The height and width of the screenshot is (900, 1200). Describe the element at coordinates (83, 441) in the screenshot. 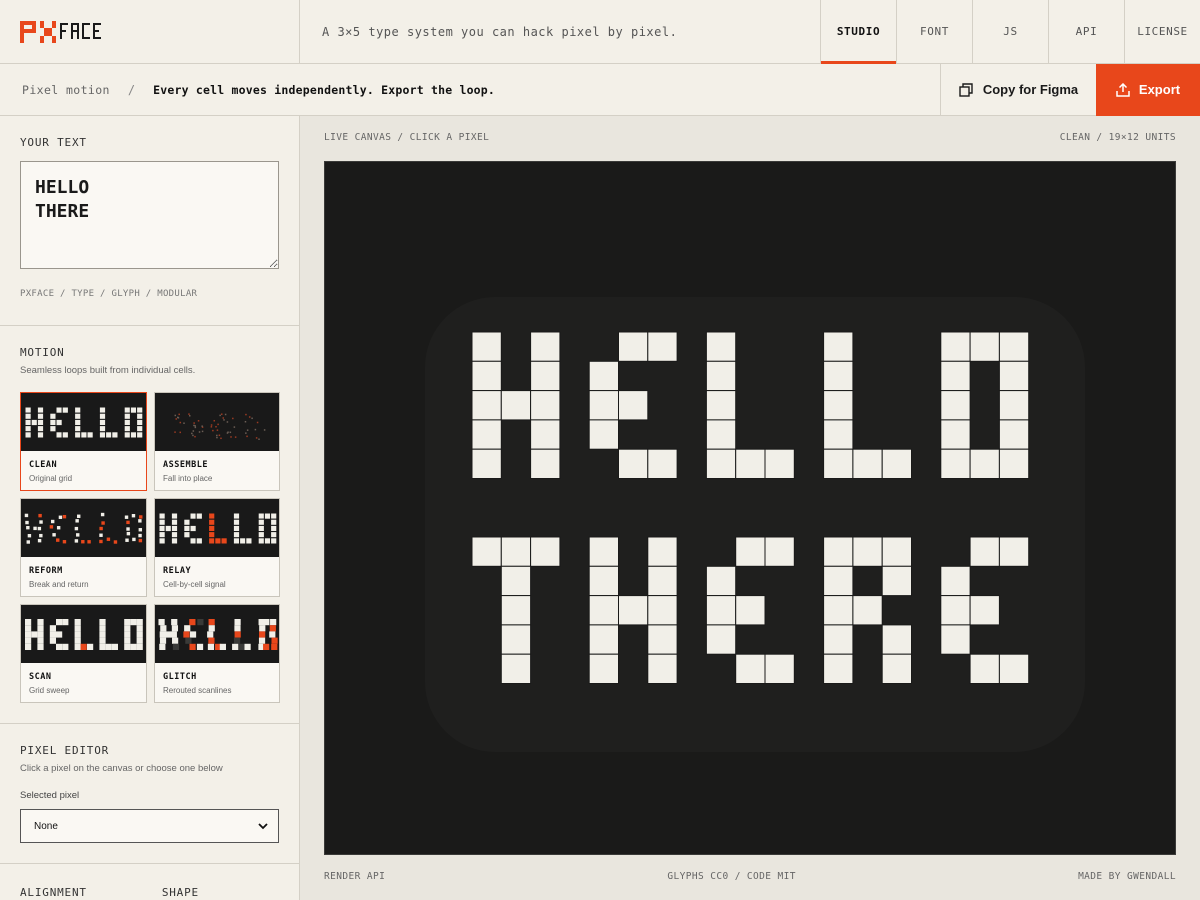

I see `motion-card-clean: CLEAN Original grid` at that location.